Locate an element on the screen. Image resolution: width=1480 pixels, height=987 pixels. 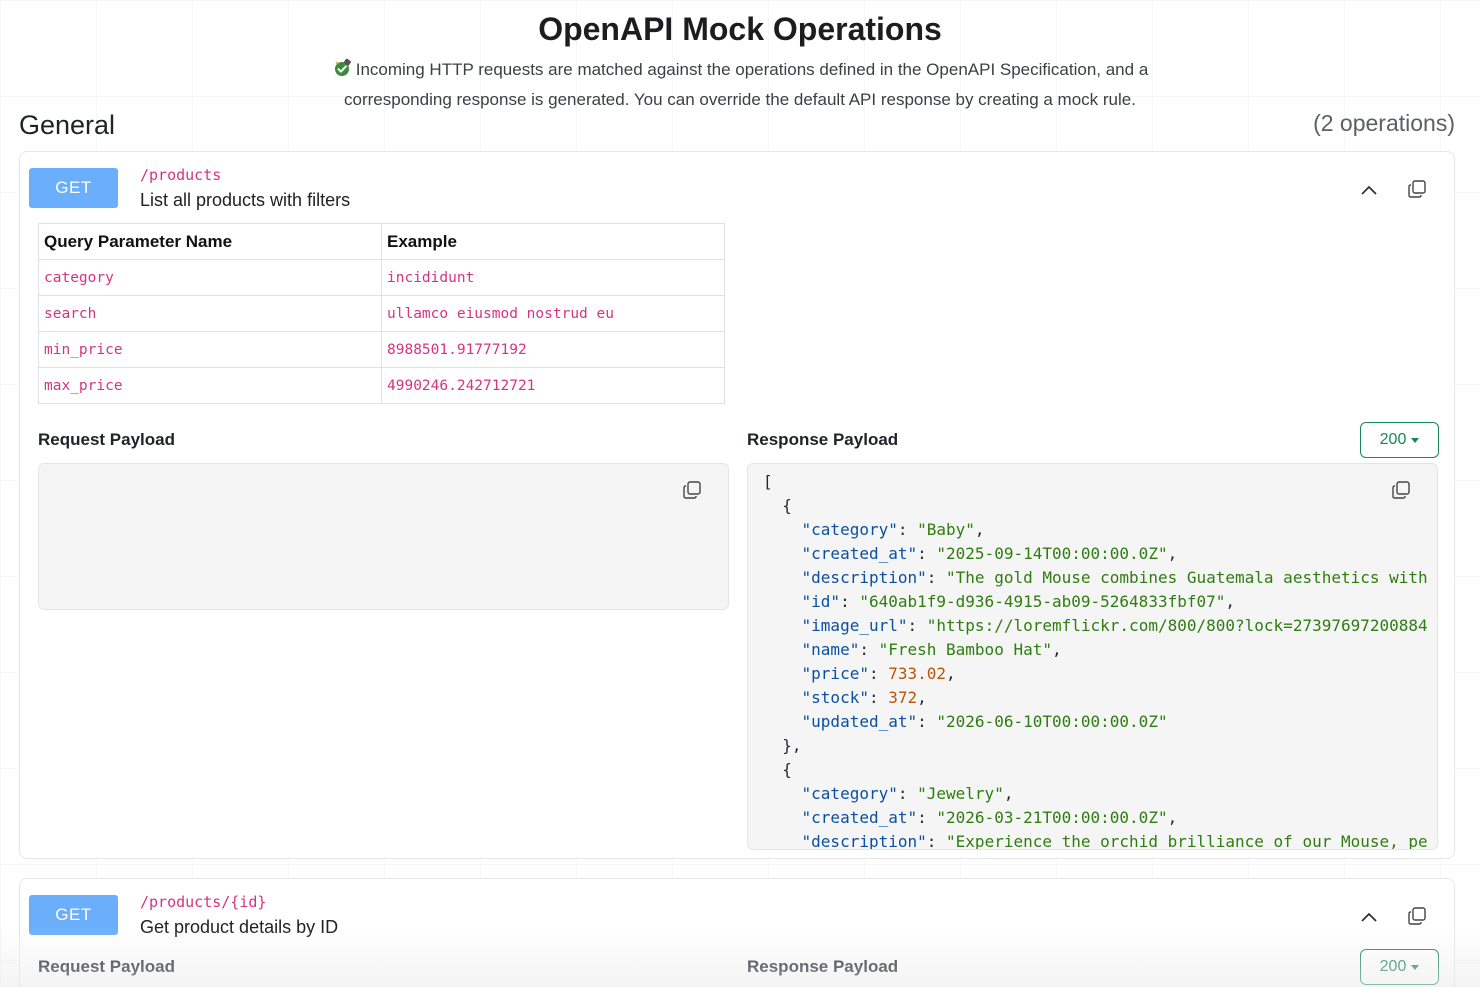
page-title: OpenAPI Mock Operations is located at coordinates (740, 29).